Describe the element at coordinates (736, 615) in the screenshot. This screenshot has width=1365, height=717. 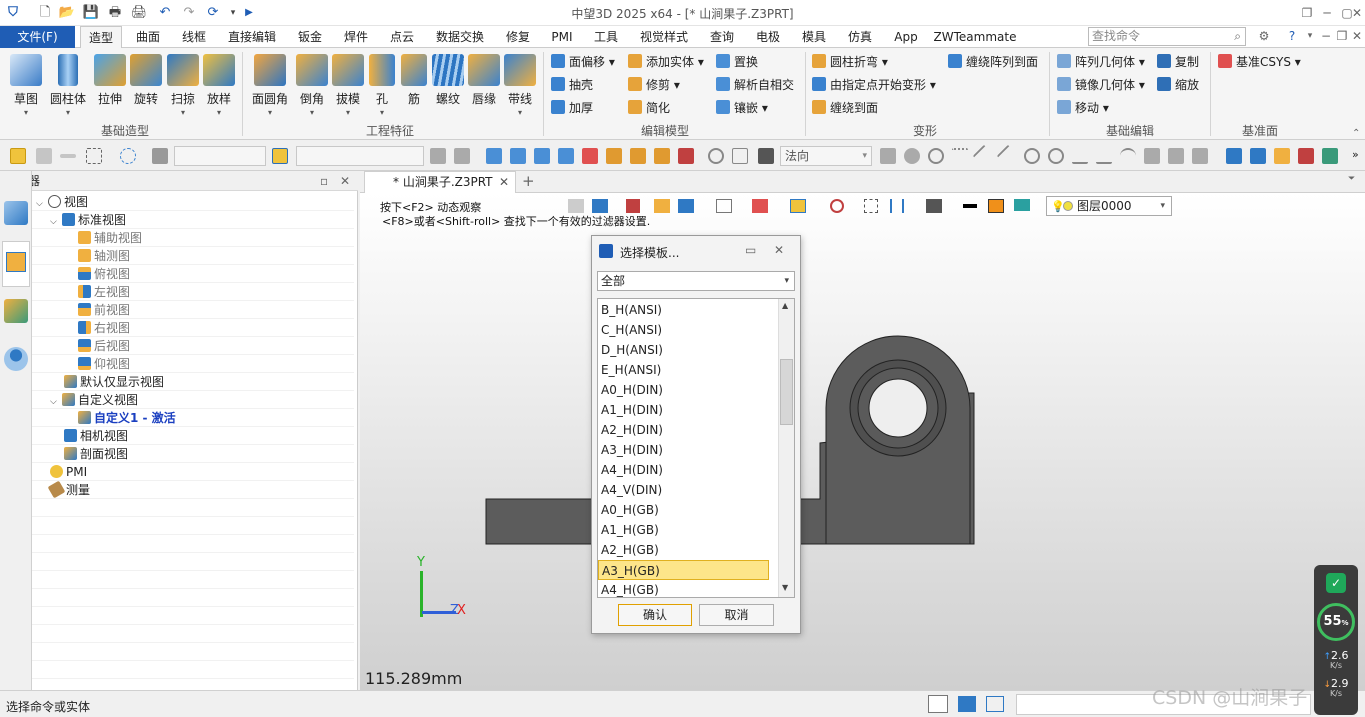
I see `cancel-button: 取消` at that location.